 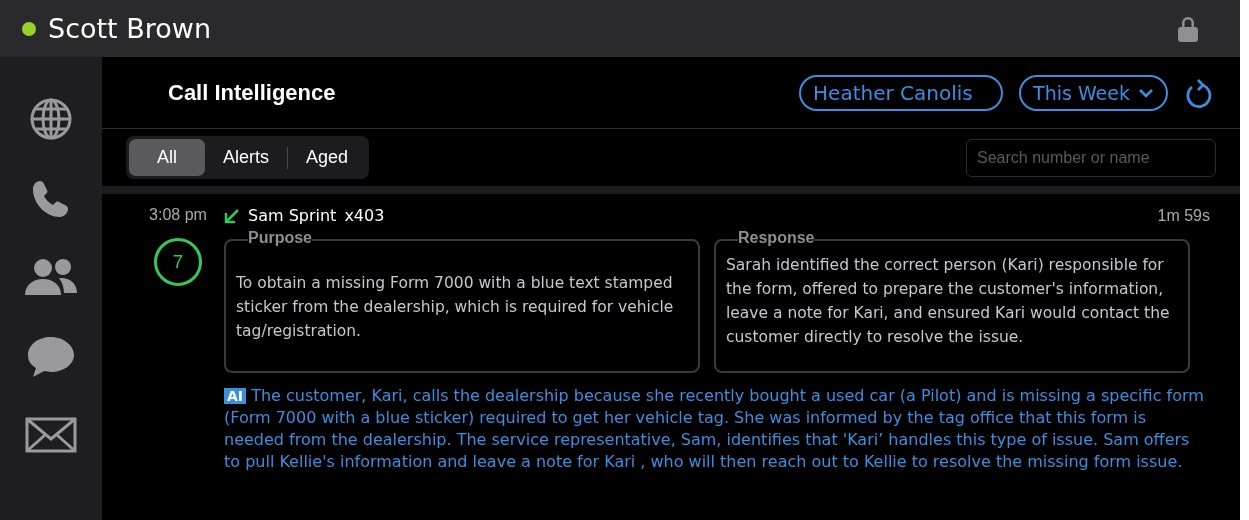 What do you see at coordinates (292, 215) in the screenshot?
I see `caller-name: Sam Sprint` at bounding box center [292, 215].